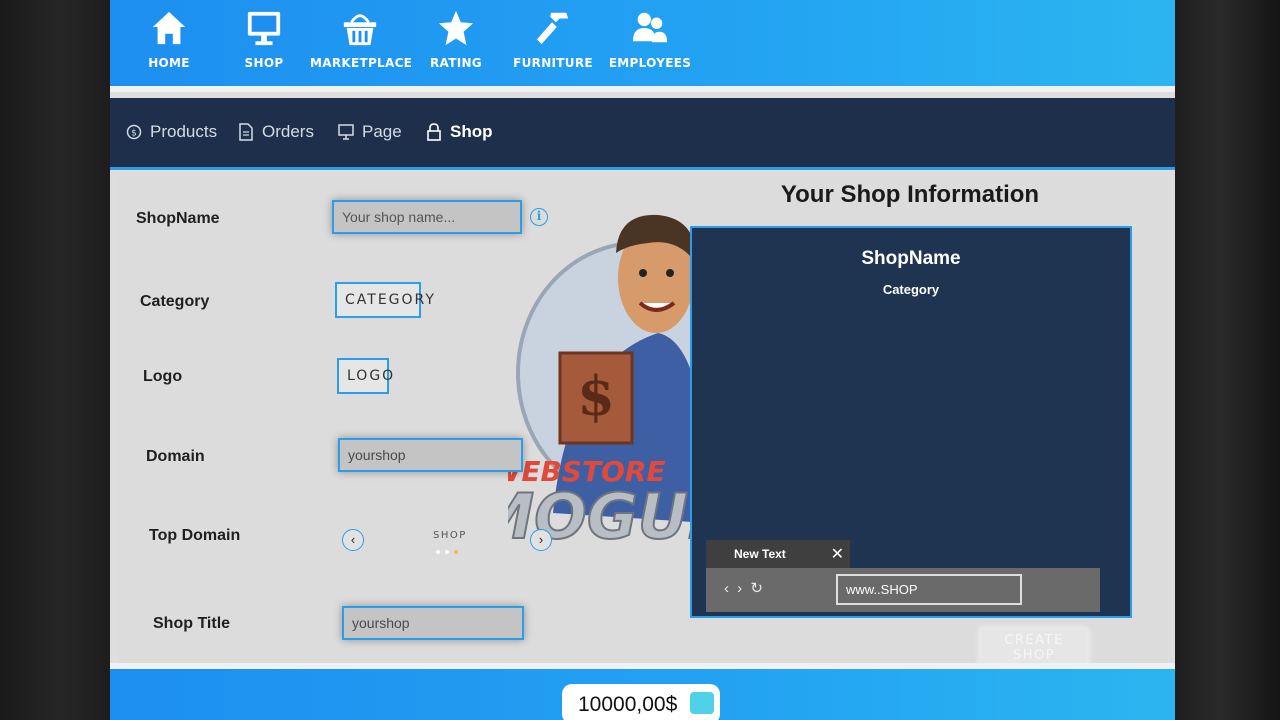  Describe the element at coordinates (471, 131) in the screenshot. I see `tab-shop-label: Shop` at that location.